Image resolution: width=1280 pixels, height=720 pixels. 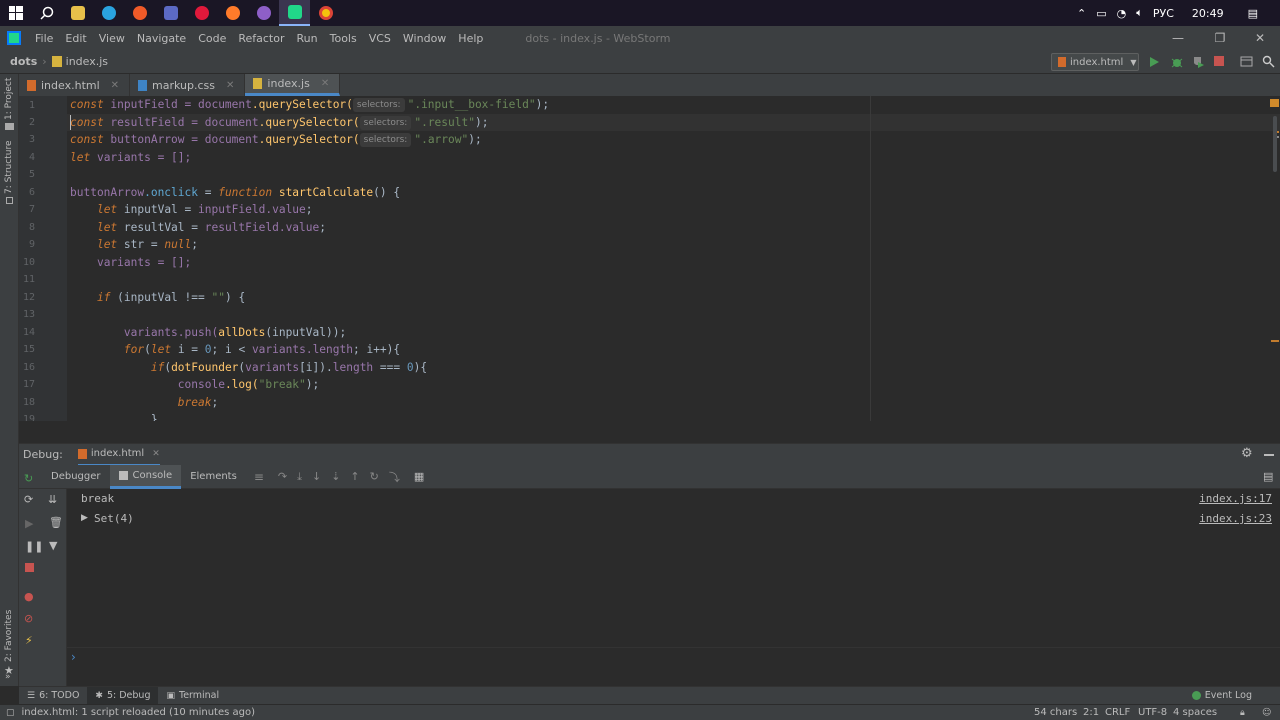 I want to click on filter-icon: ▼, so click(x=53, y=545).